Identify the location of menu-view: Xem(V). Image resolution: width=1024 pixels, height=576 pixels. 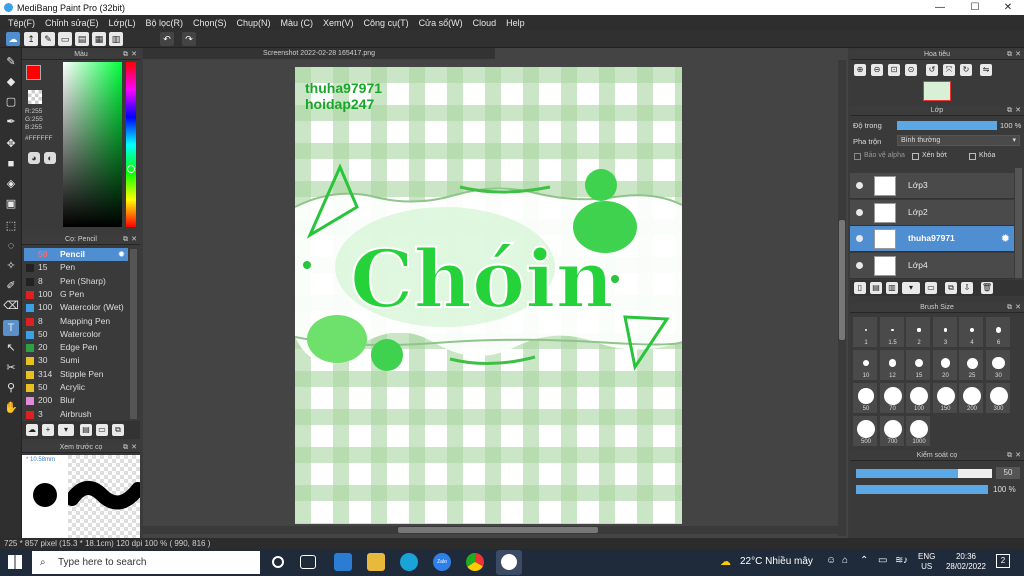
(338, 23).